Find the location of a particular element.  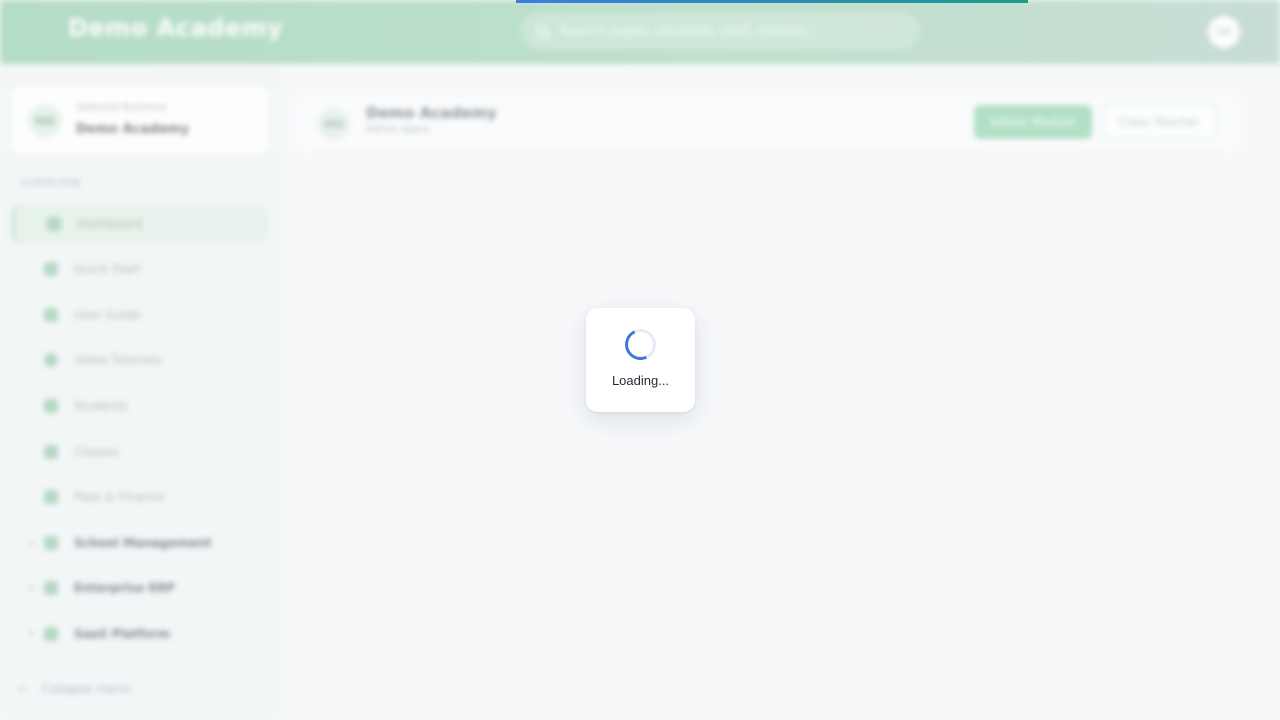

cloud-icon is located at coordinates (51, 634).